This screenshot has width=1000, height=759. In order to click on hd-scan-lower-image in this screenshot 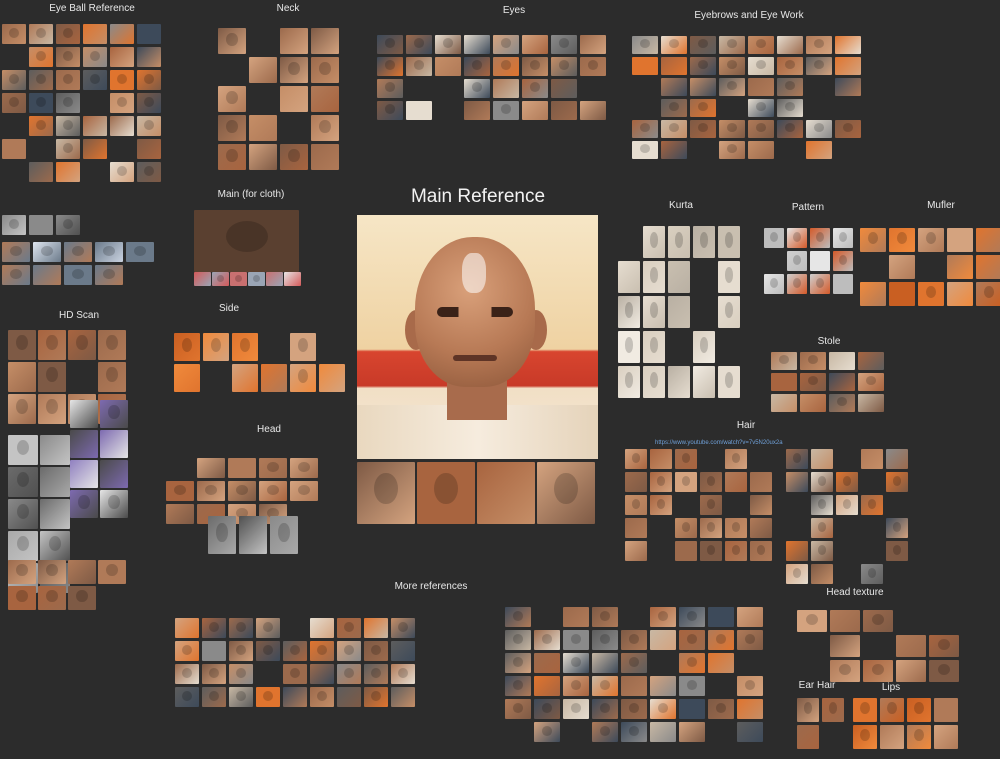, I will do `click(52, 572)`.